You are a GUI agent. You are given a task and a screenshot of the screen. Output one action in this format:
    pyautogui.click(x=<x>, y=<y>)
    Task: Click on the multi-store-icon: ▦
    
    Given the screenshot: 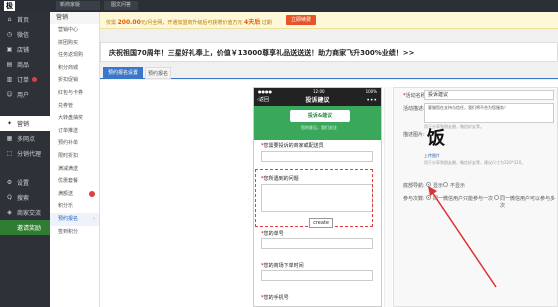 What is the action you would take?
    pyautogui.click(x=9, y=138)
    